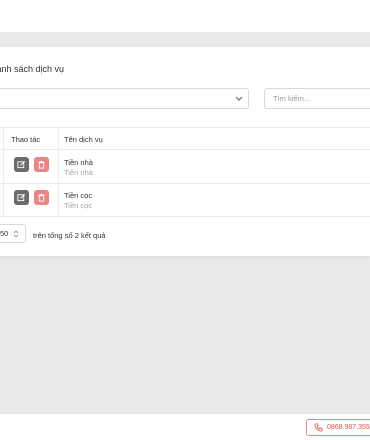  Describe the element at coordinates (78, 205) in the screenshot. I see `service-subtitle: Tiền cọc` at that location.